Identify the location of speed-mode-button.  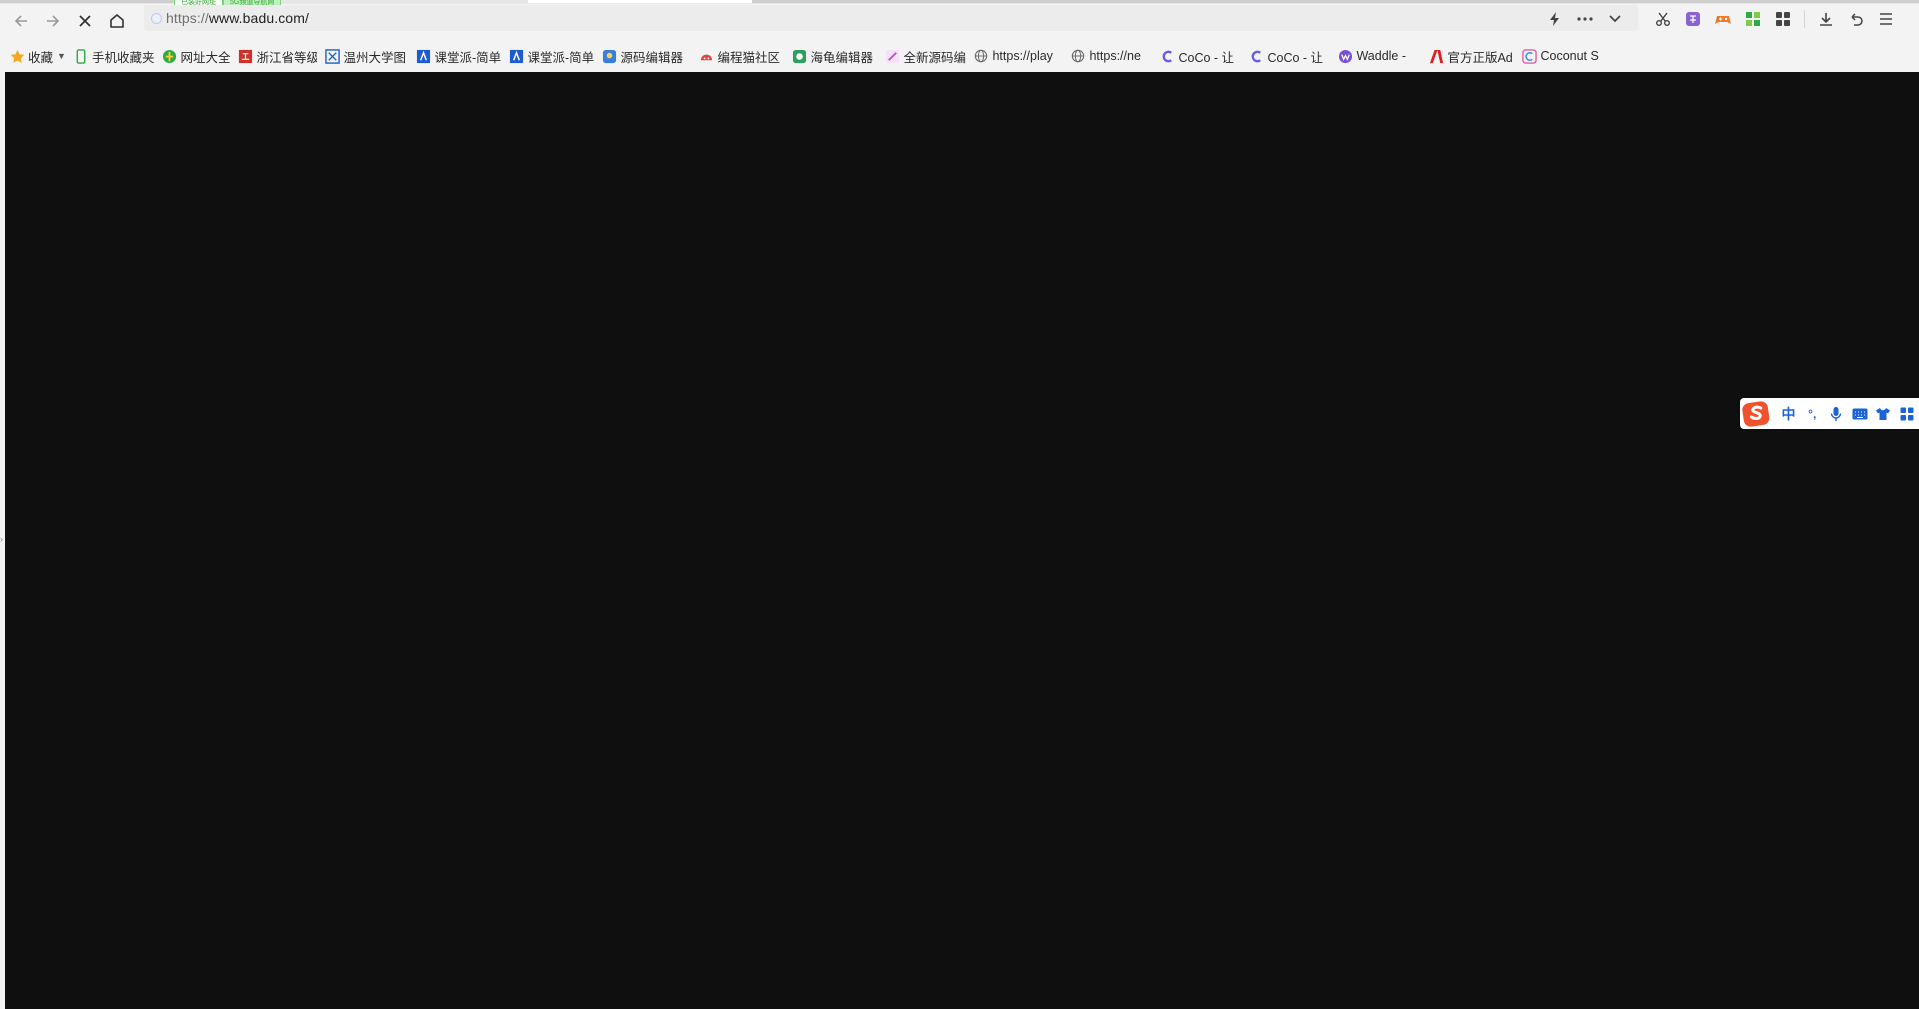
(1555, 19).